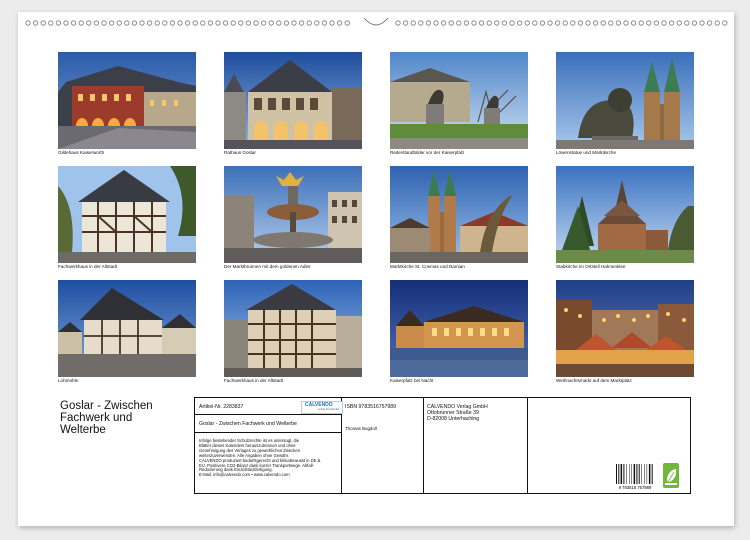 The height and width of the screenshot is (540, 750). I want to click on article-number: Artikel-Nr. 2283837, so click(221, 407).